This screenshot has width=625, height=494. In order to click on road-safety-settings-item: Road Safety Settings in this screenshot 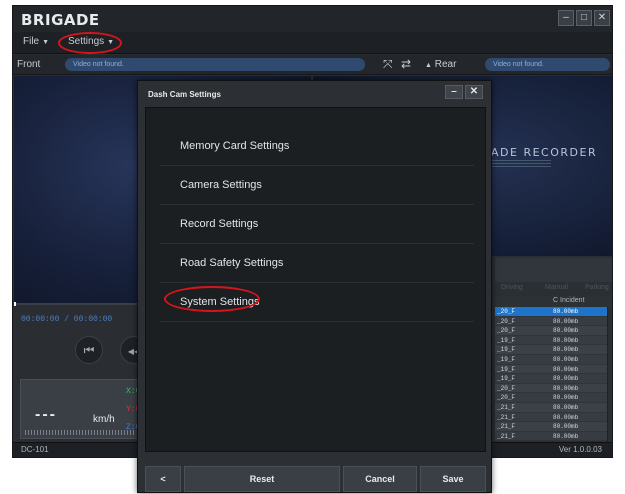, I will do `click(317, 263)`.